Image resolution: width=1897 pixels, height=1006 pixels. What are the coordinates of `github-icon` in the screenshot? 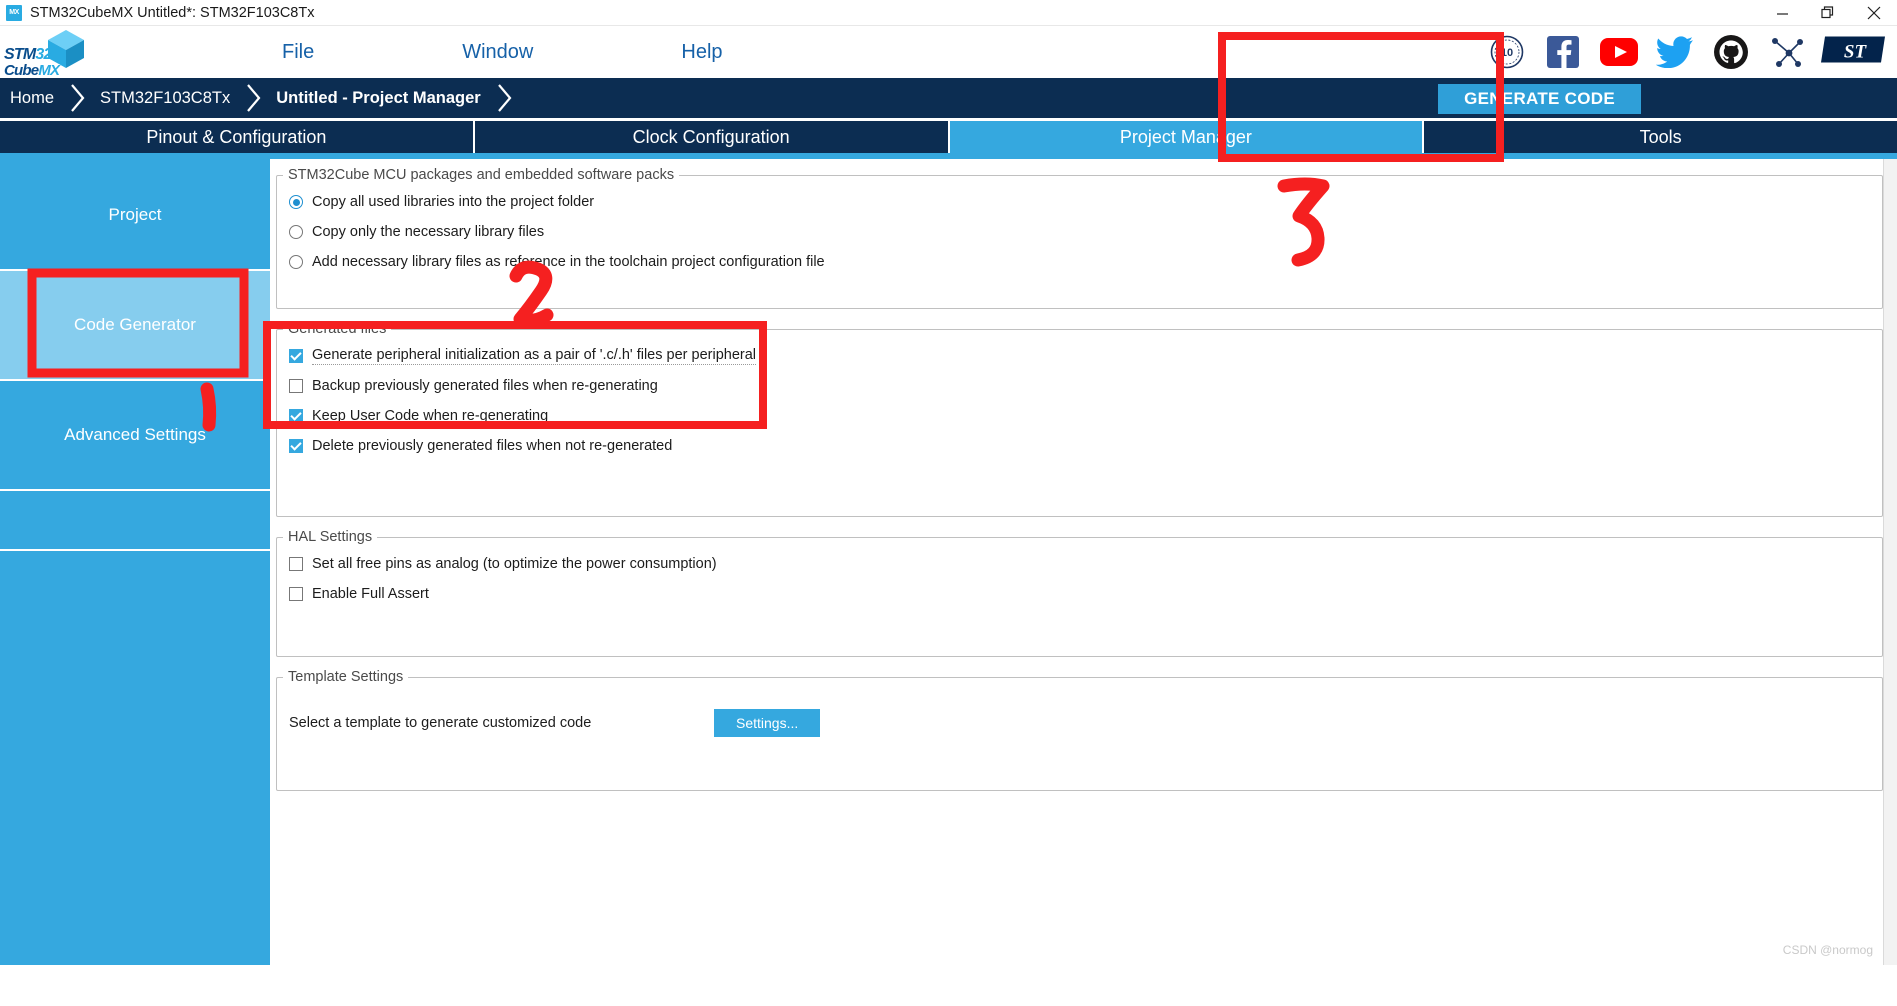 It's located at (1731, 52).